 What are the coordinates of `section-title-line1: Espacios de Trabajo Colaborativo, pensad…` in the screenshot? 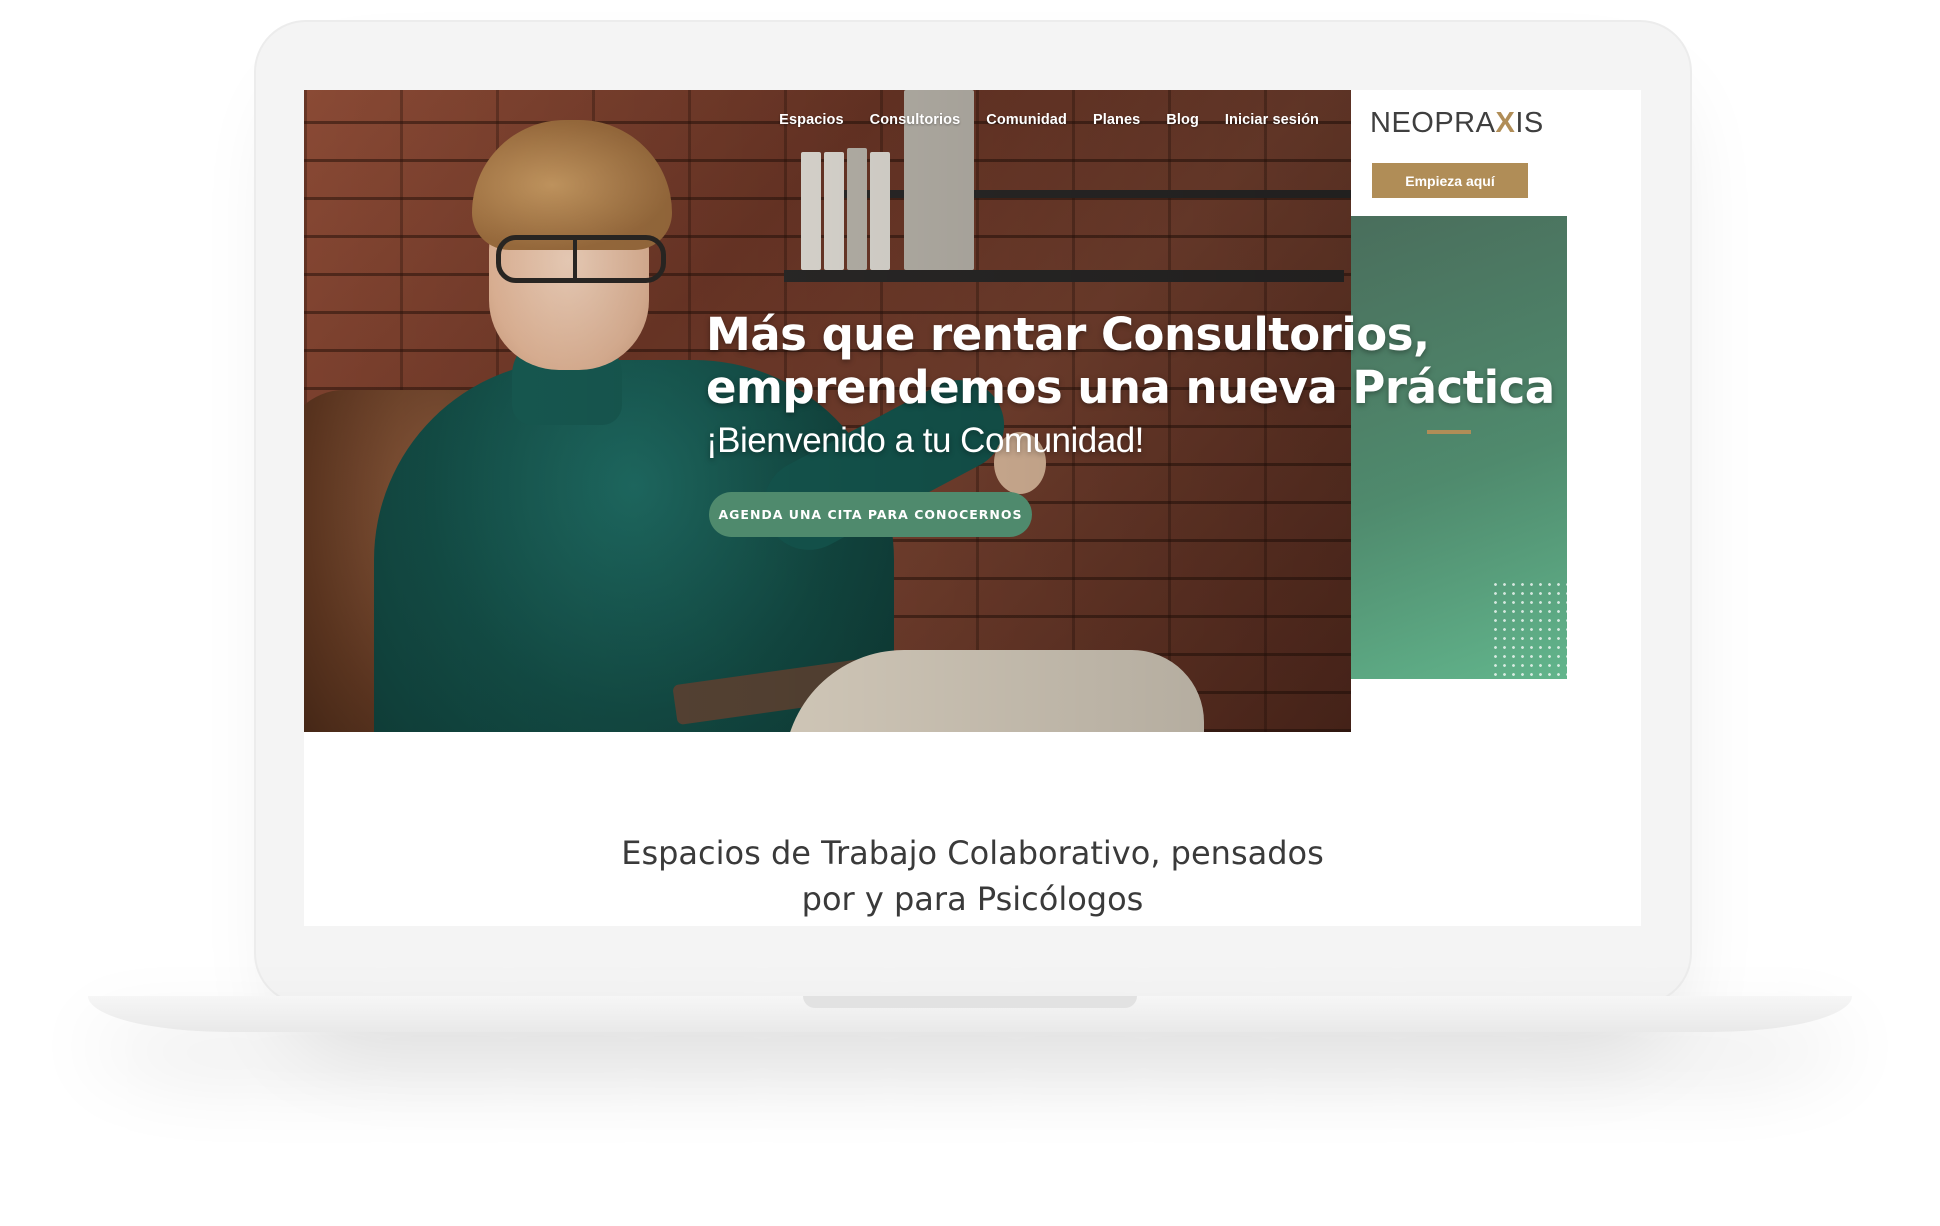 It's located at (972, 853).